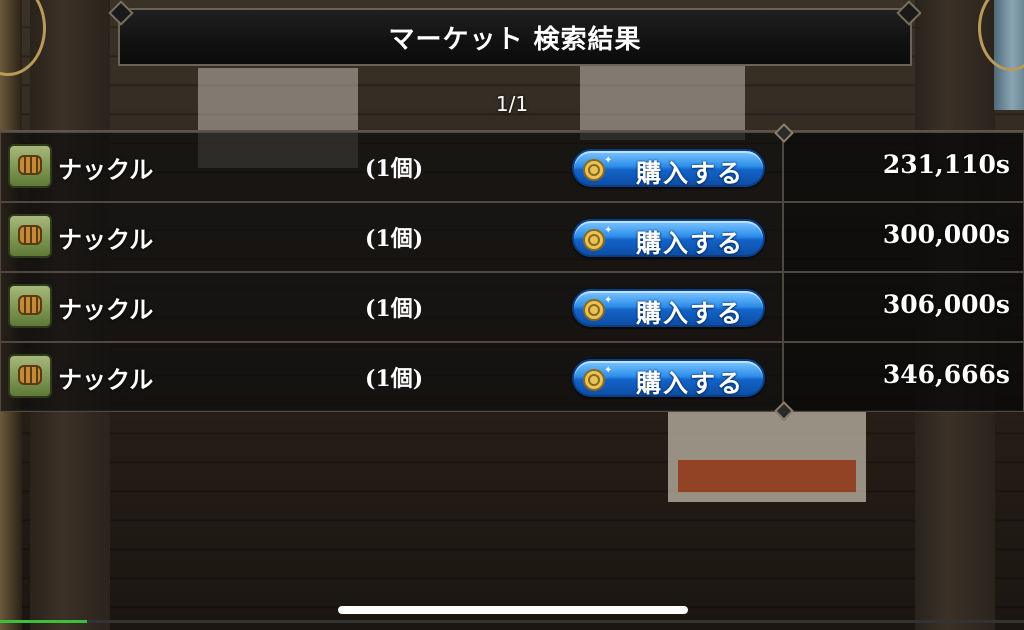 This screenshot has height=630, width=1024. Describe the element at coordinates (512, 307) in the screenshot. I see `listing-row: ナックル (1個) ✦ 購入する 306,000s` at that location.